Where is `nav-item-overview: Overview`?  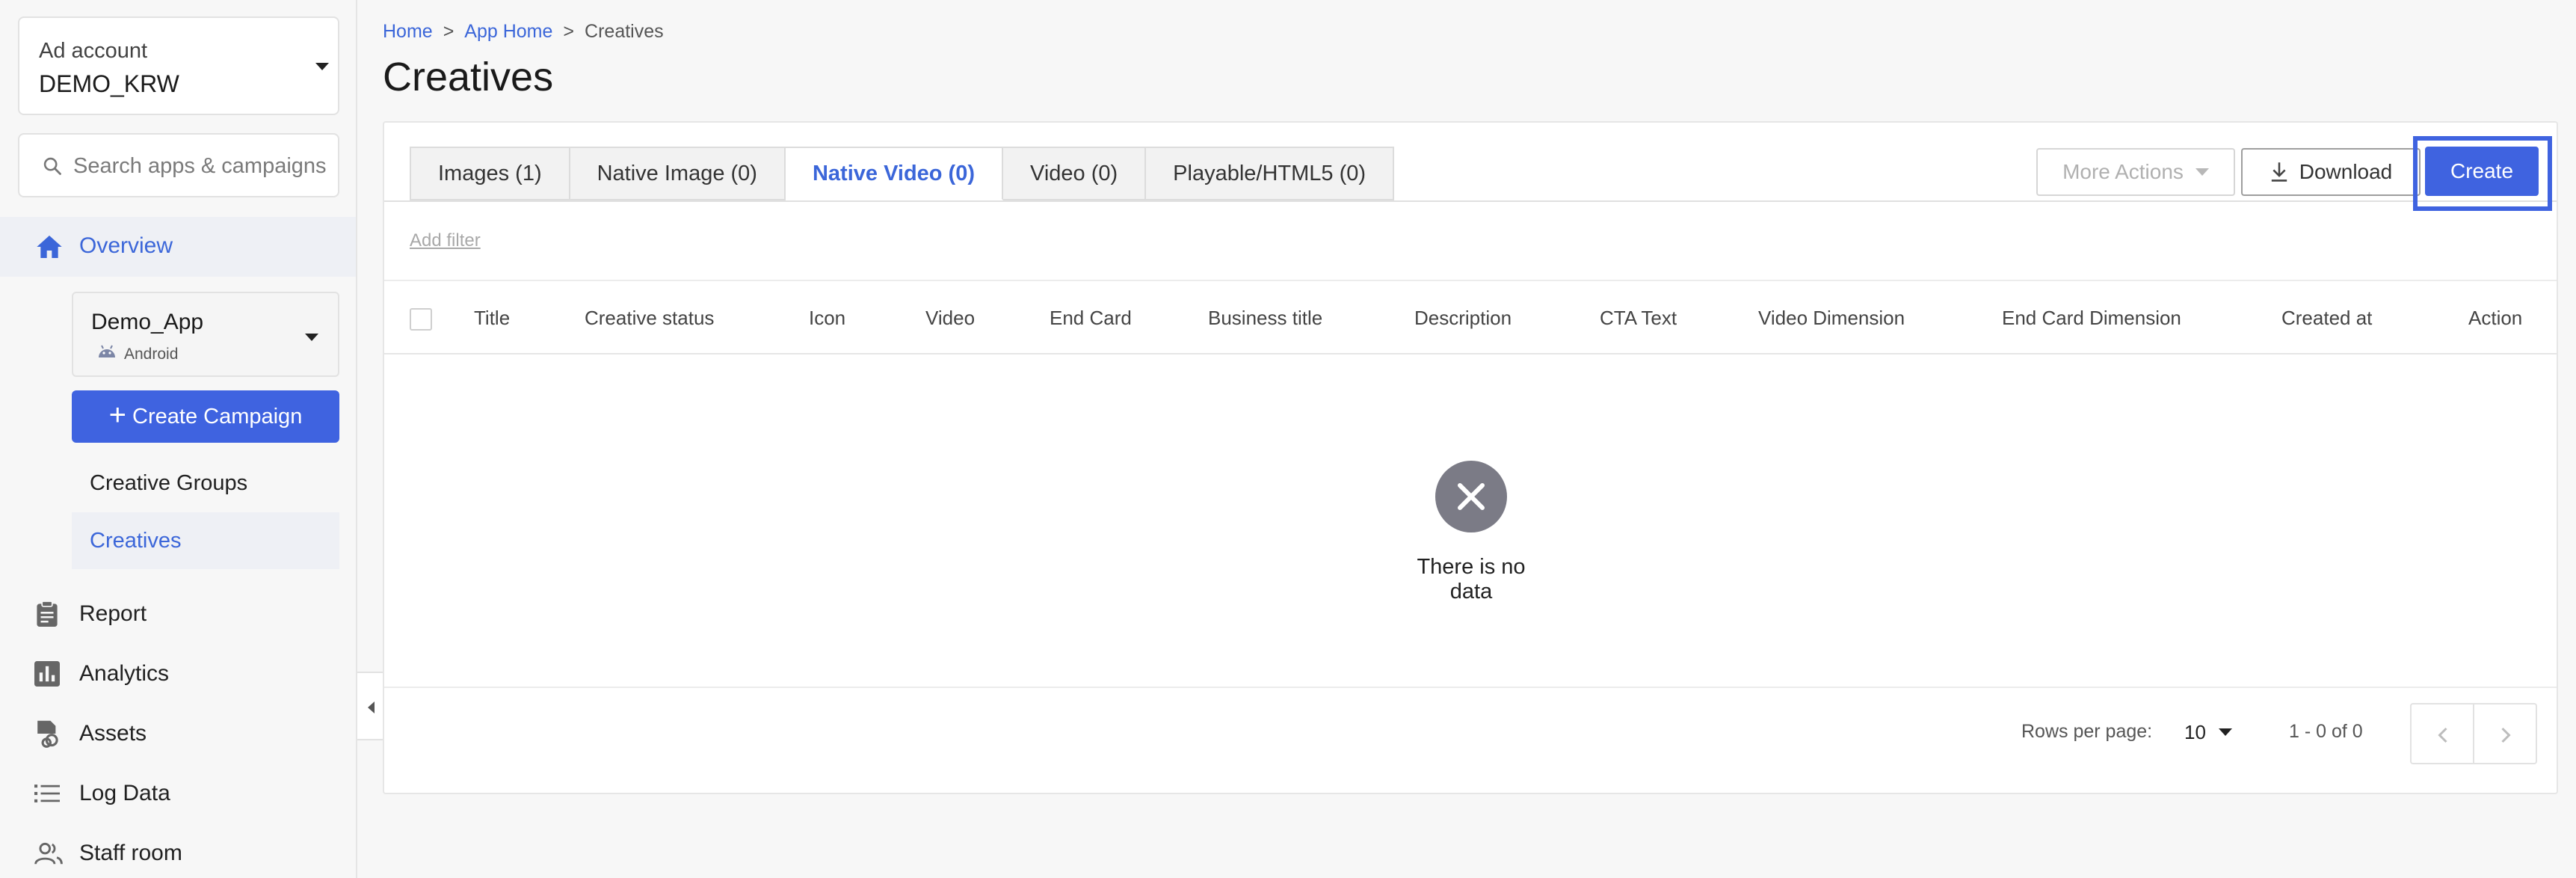 nav-item-overview: Overview is located at coordinates (178, 247).